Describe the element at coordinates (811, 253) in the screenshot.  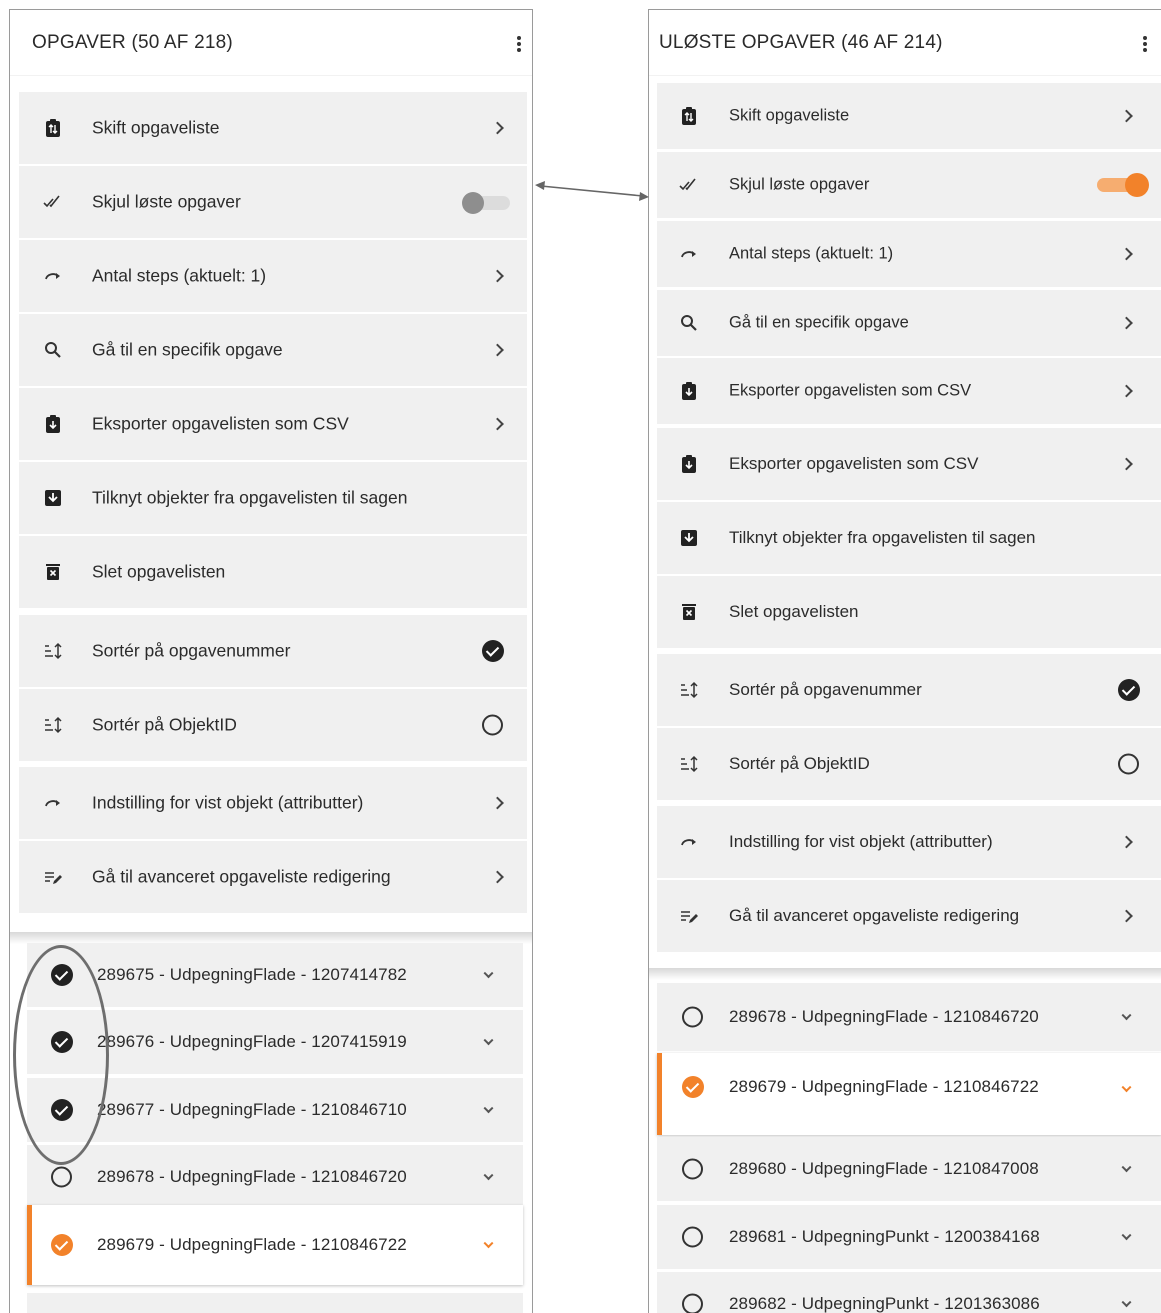
I see `menu-item-label: Antal steps (aktuelt: 1)` at that location.